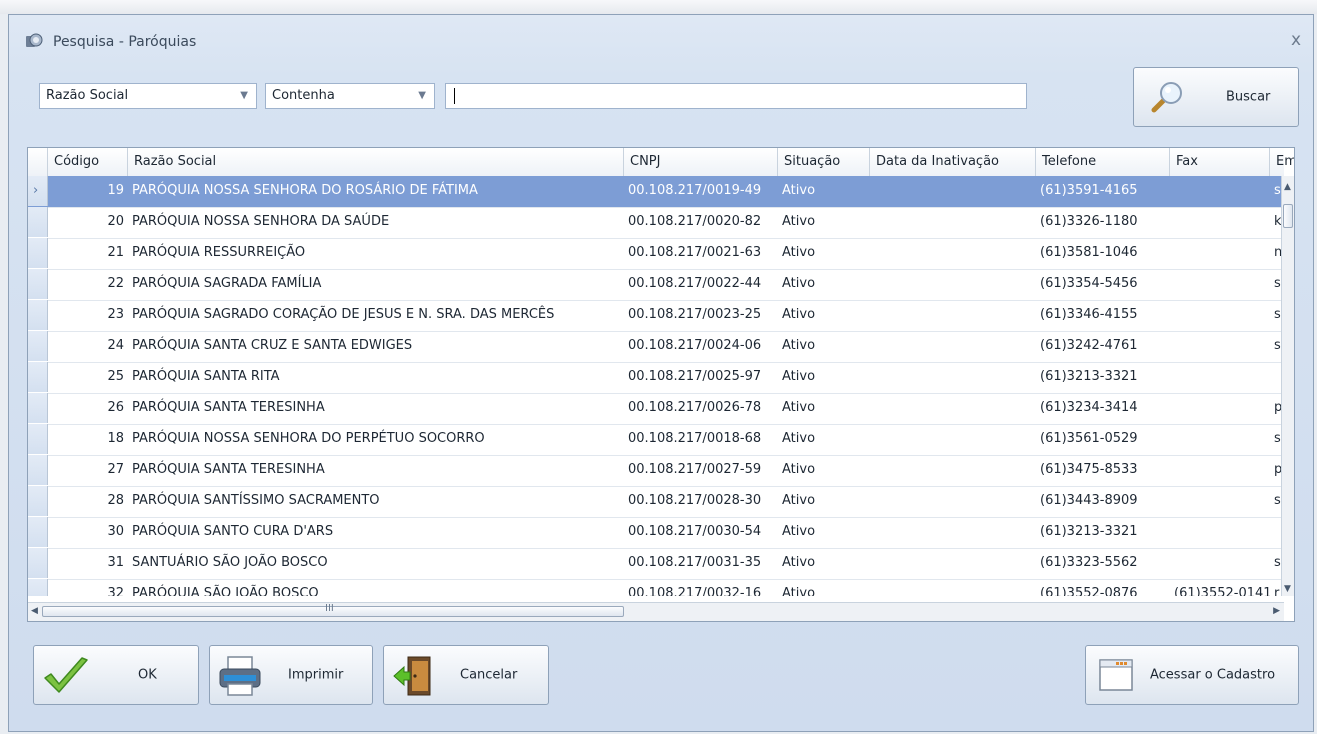  What do you see at coordinates (219, 252) in the screenshot?
I see `cell-razao: PARÓQUIA RESSURREIÇÃO` at bounding box center [219, 252].